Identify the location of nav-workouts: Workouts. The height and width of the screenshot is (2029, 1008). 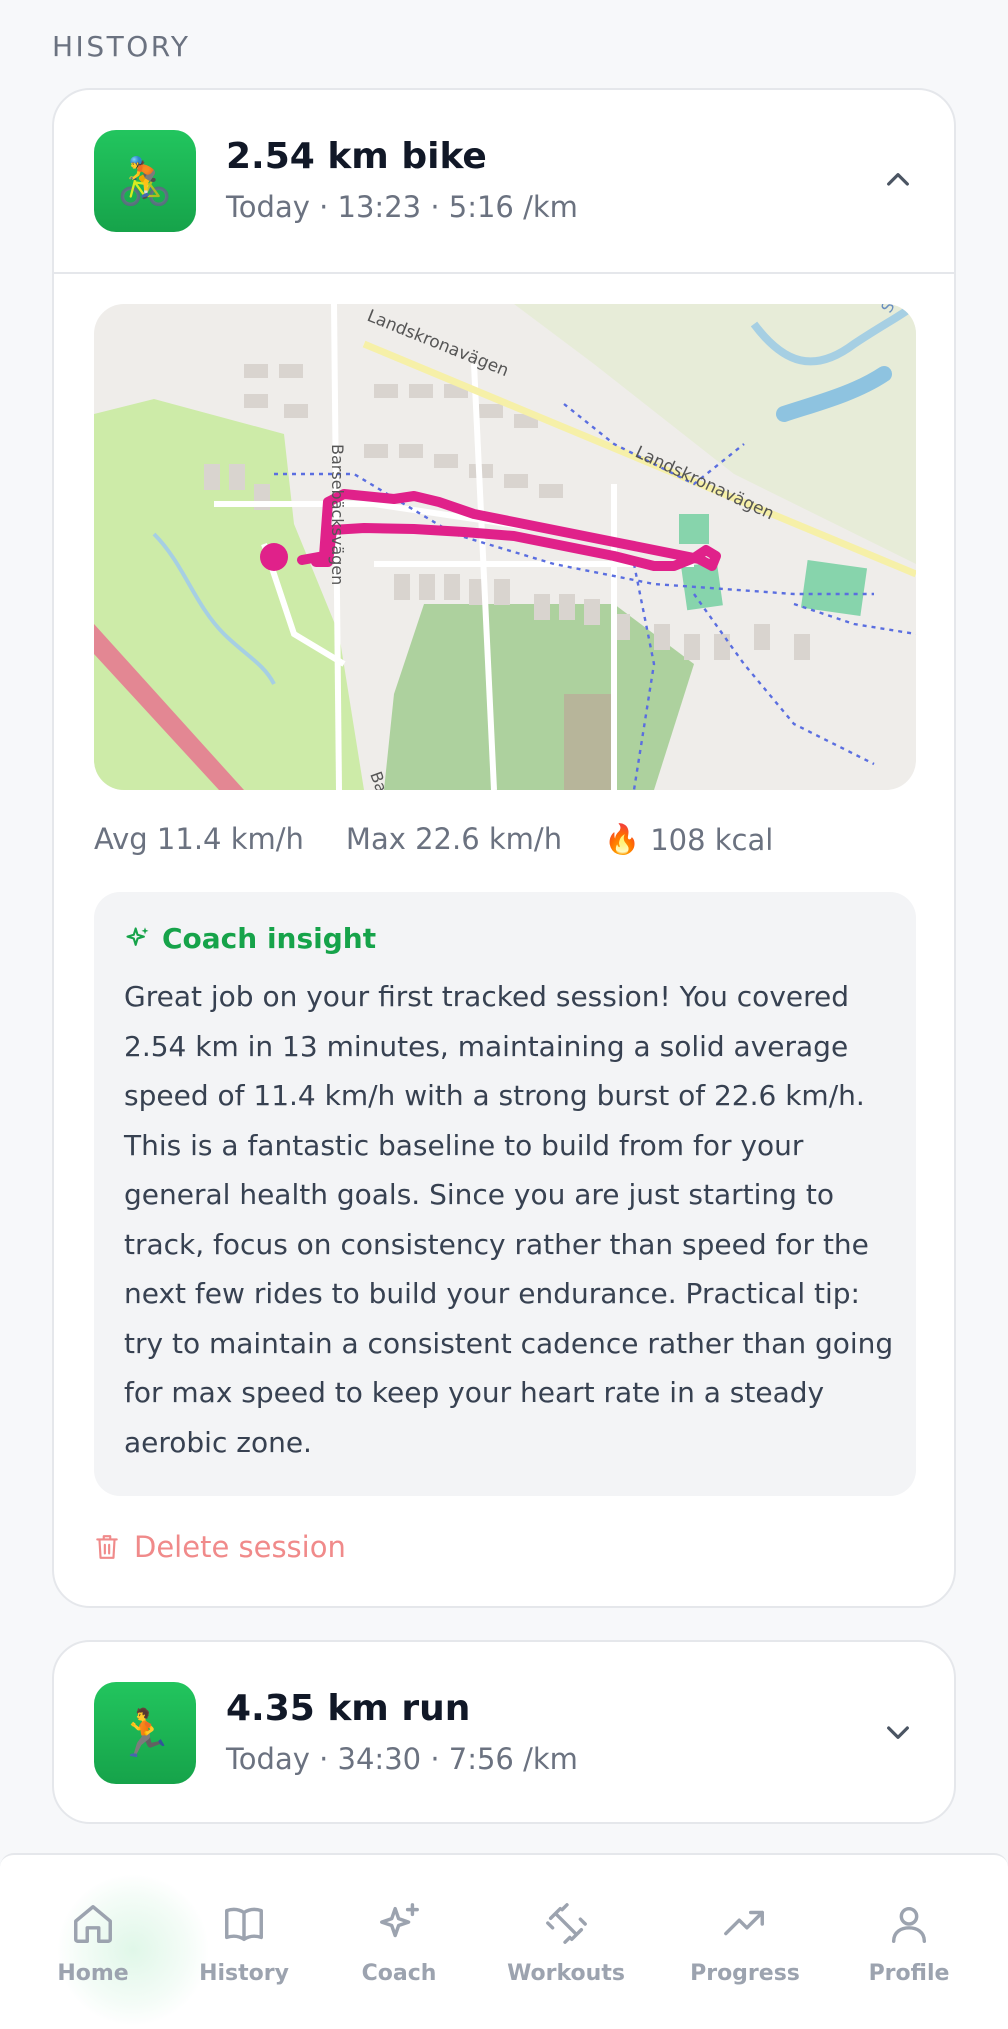
(566, 1943).